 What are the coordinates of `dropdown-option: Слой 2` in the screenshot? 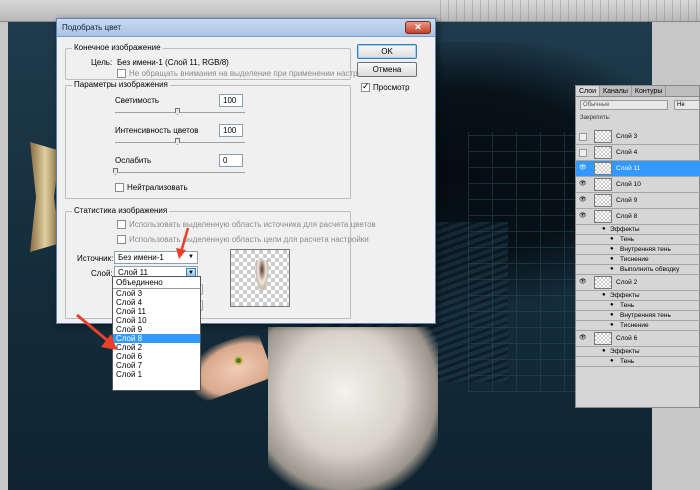 It's located at (156, 347).